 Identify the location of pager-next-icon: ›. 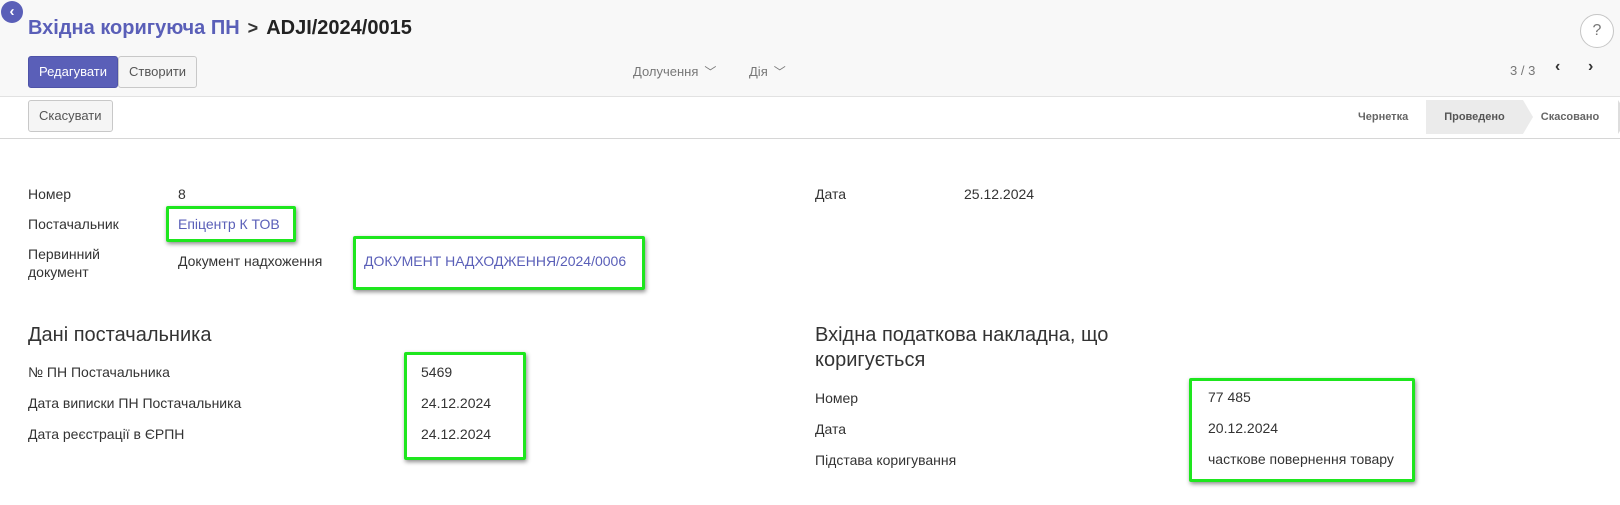
(1590, 67).